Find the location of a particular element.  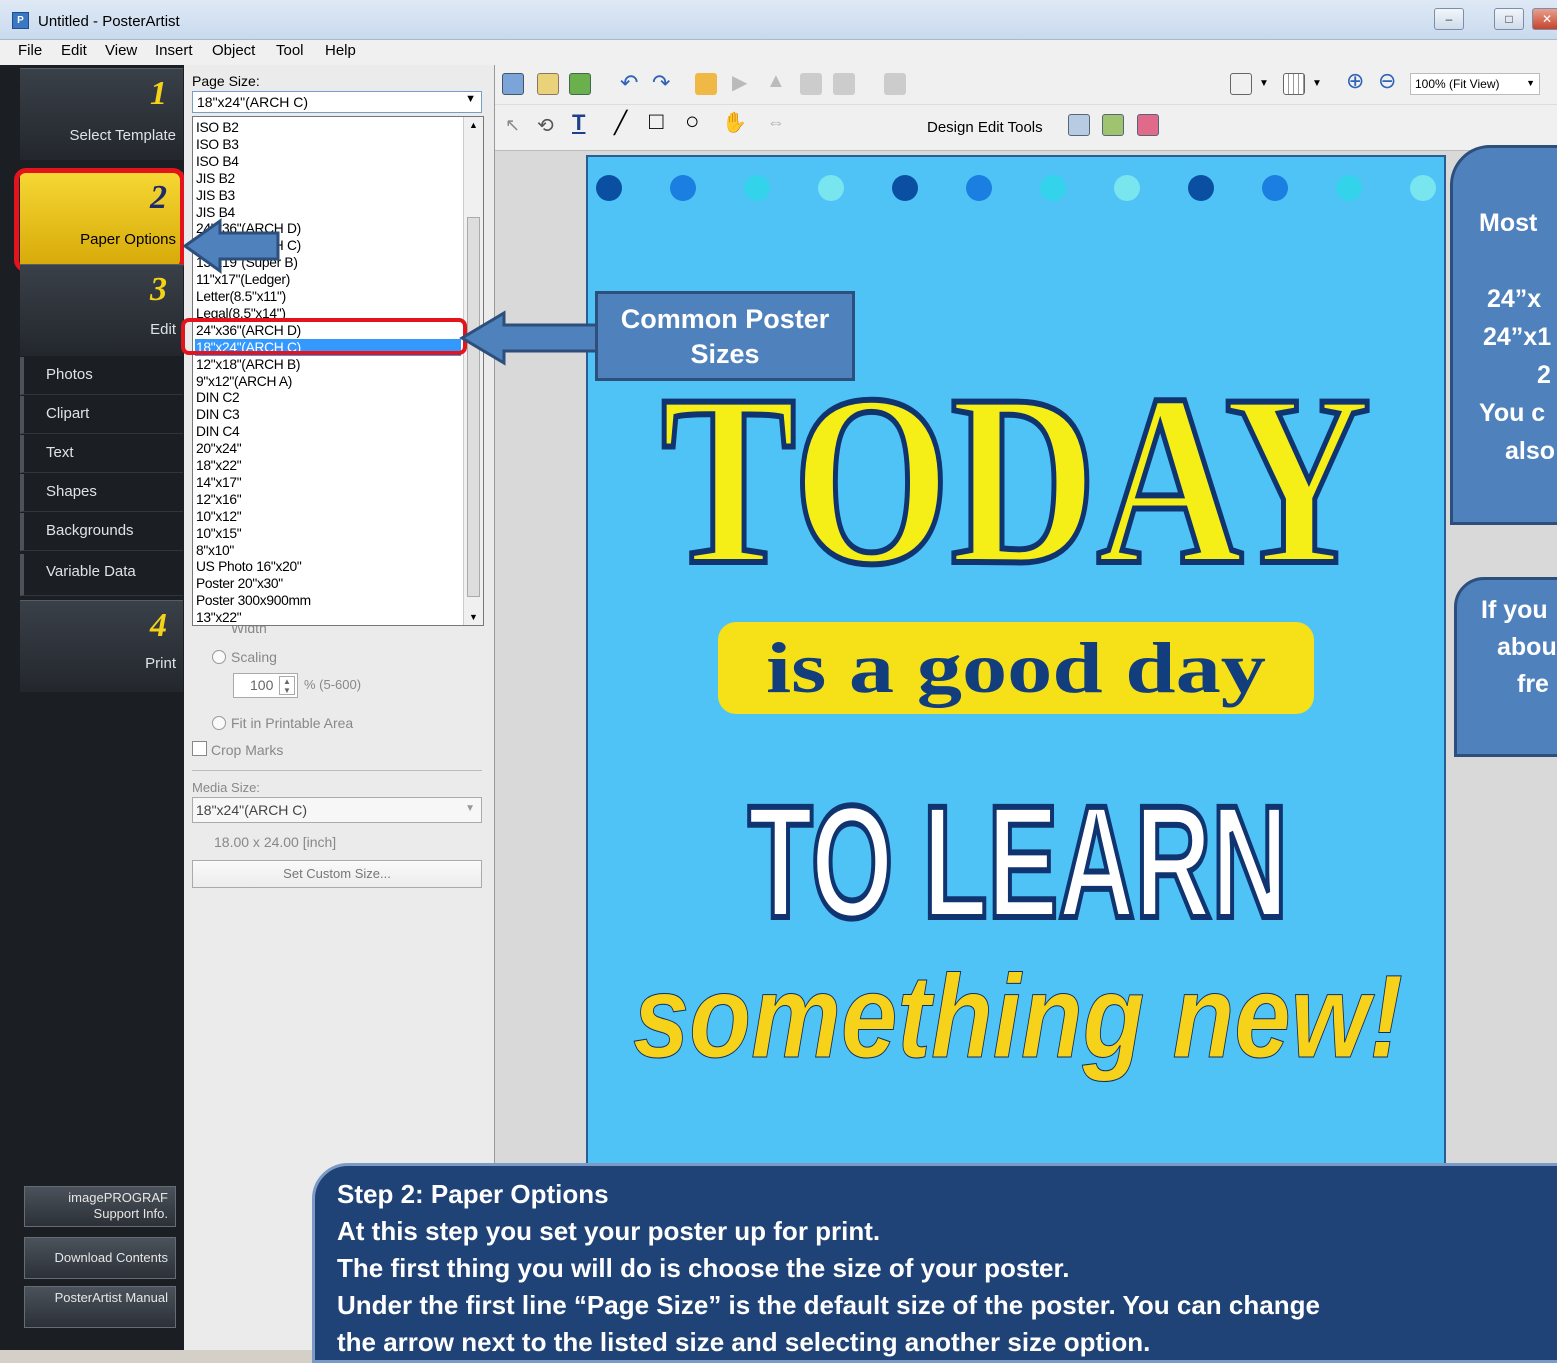

sidebar-item-photos: Photos is located at coordinates (101, 376).